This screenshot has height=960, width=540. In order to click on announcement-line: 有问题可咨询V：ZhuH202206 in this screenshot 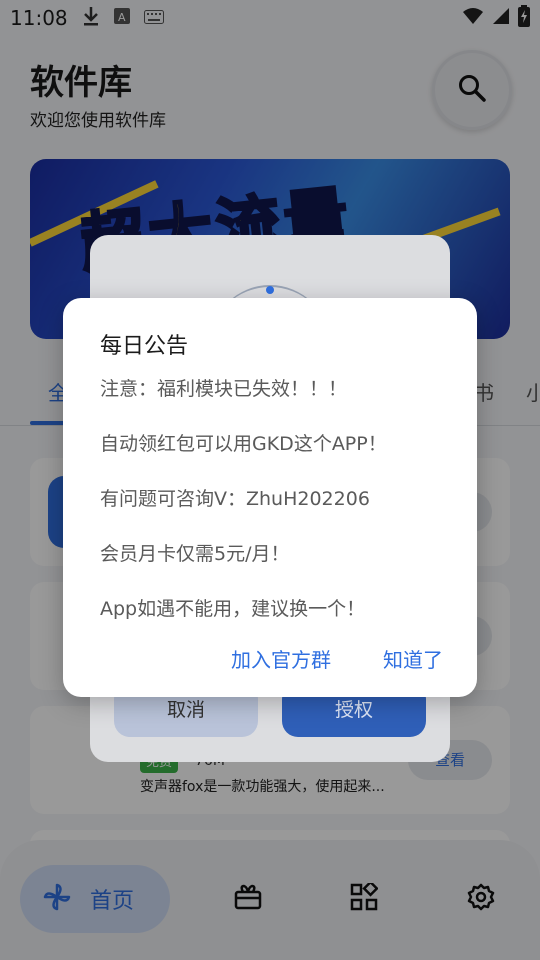, I will do `click(235, 499)`.